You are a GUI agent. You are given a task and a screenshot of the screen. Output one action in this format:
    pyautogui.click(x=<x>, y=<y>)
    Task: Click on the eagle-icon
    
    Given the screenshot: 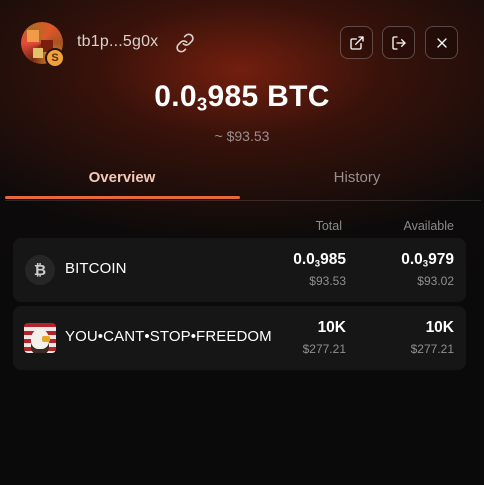 What is the action you would take?
    pyautogui.click(x=40, y=338)
    